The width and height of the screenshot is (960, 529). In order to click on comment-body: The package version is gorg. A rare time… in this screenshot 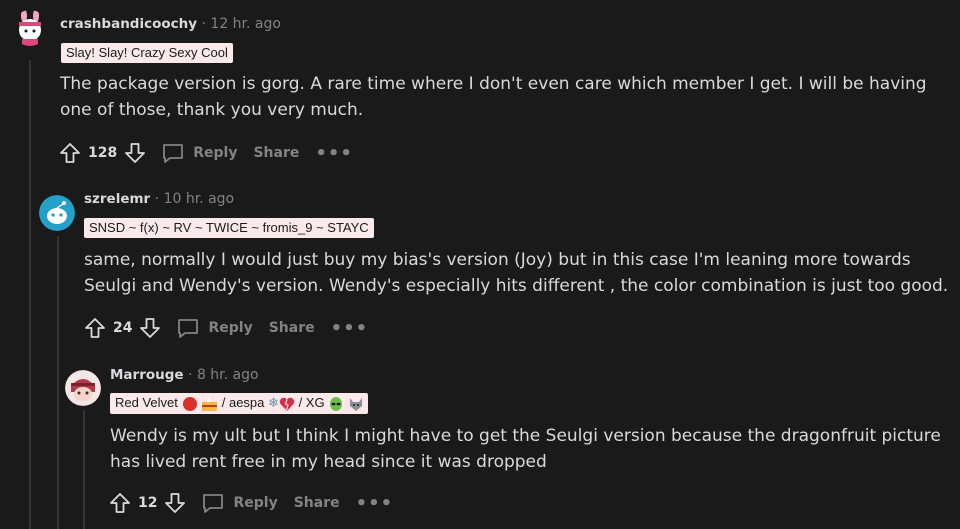, I will do `click(493, 97)`.